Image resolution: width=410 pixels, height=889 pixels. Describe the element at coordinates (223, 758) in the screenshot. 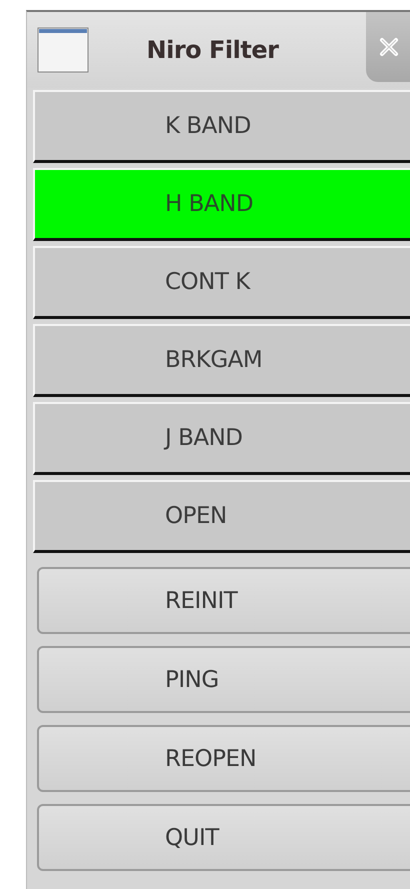

I see `command-button: REOPEN` at that location.